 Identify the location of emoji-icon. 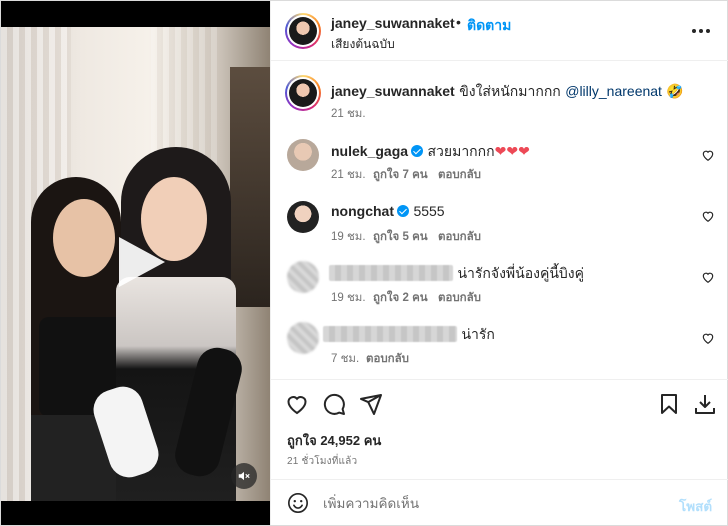
(298, 503).